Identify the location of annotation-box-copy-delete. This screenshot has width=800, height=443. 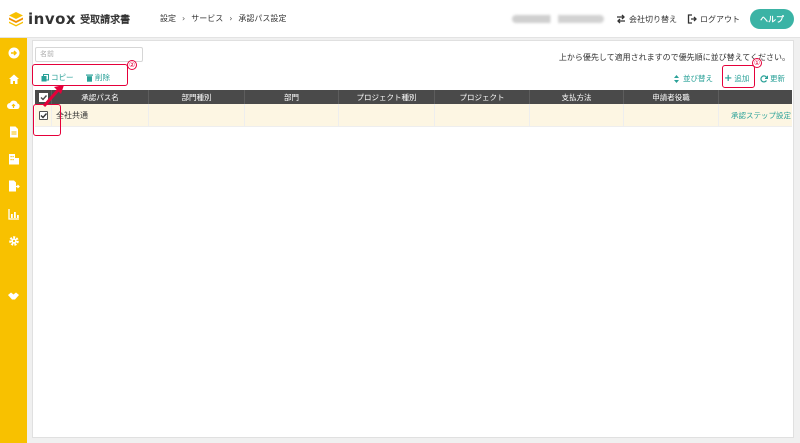
(80, 75).